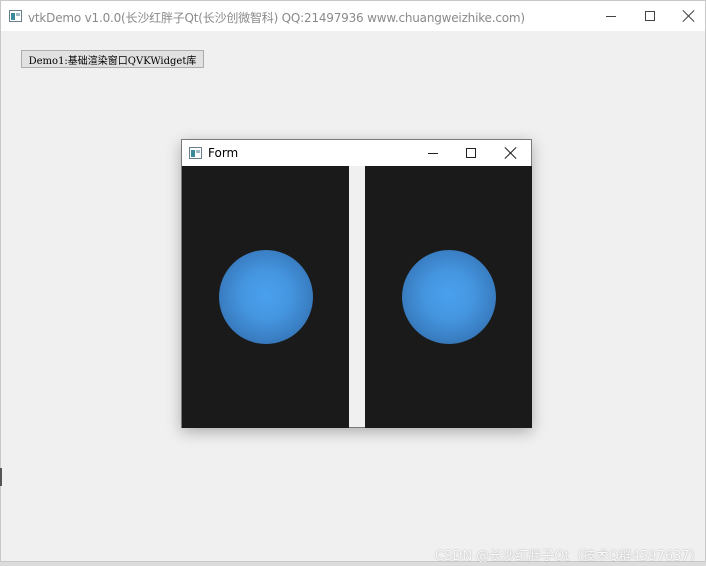 The image size is (706, 566). I want to click on bottom-edge, so click(353, 564).